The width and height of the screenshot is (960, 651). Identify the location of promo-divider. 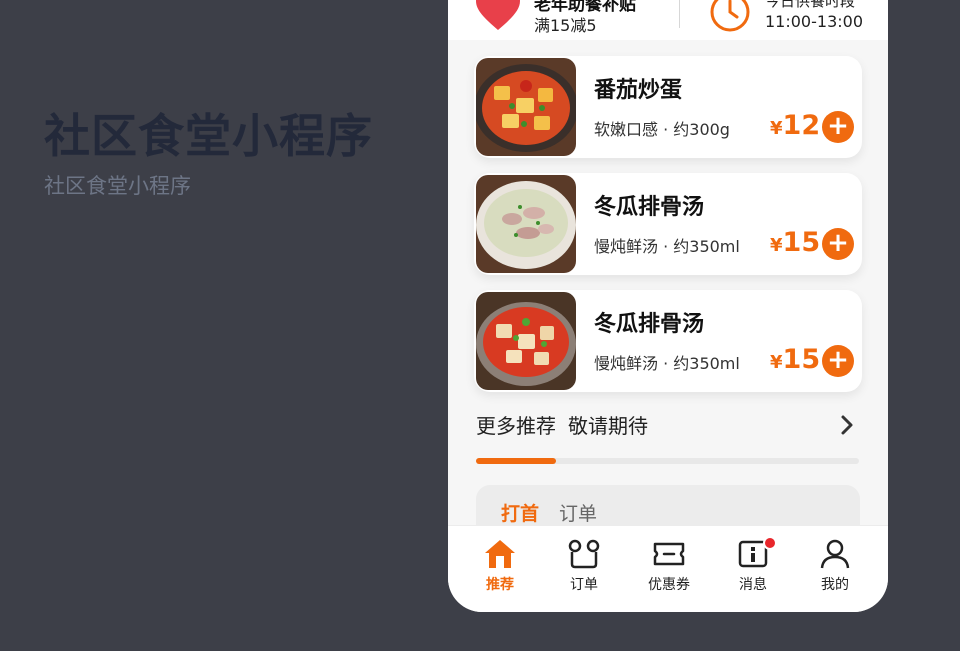
(679, 14).